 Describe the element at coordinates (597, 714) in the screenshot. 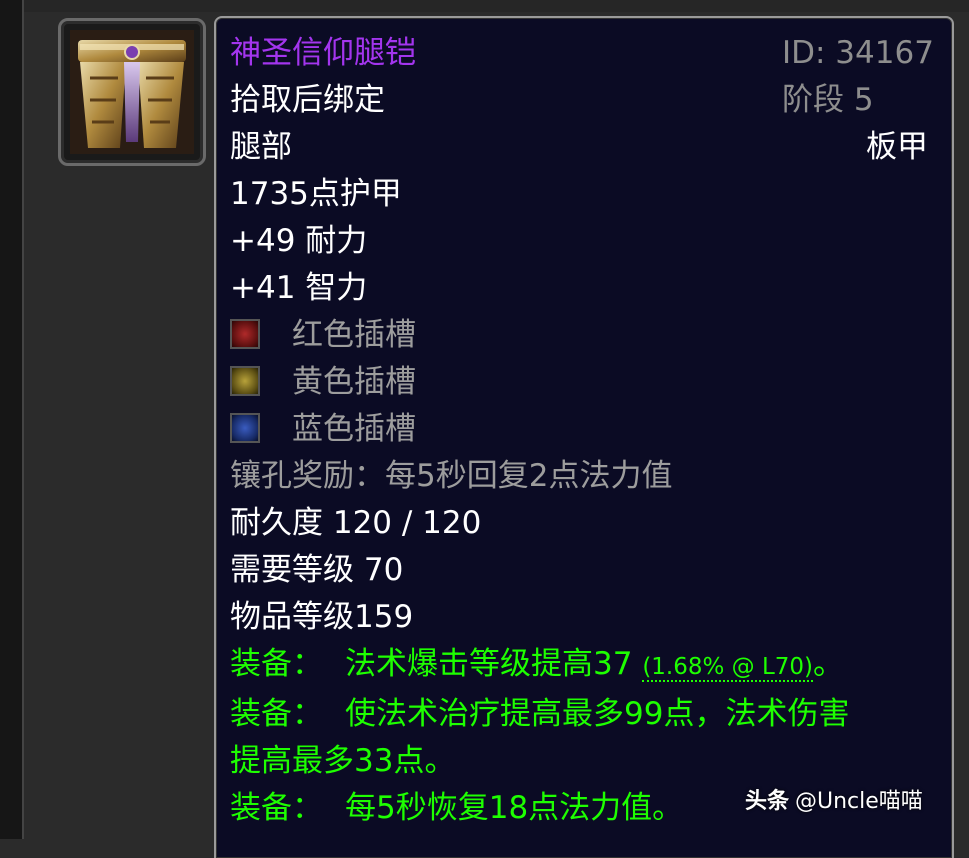

I see `equip-text: 使法术治疗提高最多99点，法术伤害` at that location.